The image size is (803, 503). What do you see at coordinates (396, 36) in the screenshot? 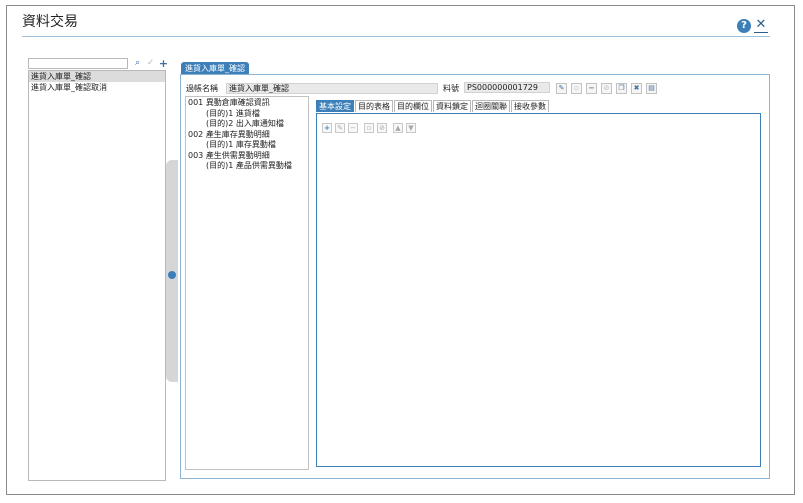
I see `title-divider` at bounding box center [396, 36].